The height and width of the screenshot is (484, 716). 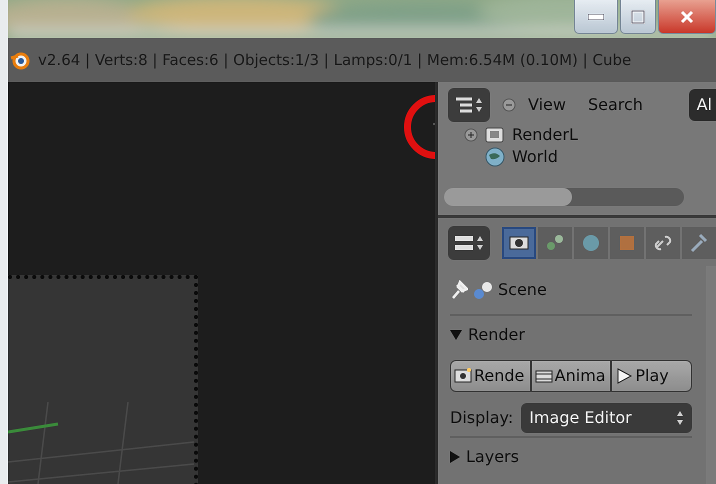 I want to click on render-tab, so click(x=519, y=243).